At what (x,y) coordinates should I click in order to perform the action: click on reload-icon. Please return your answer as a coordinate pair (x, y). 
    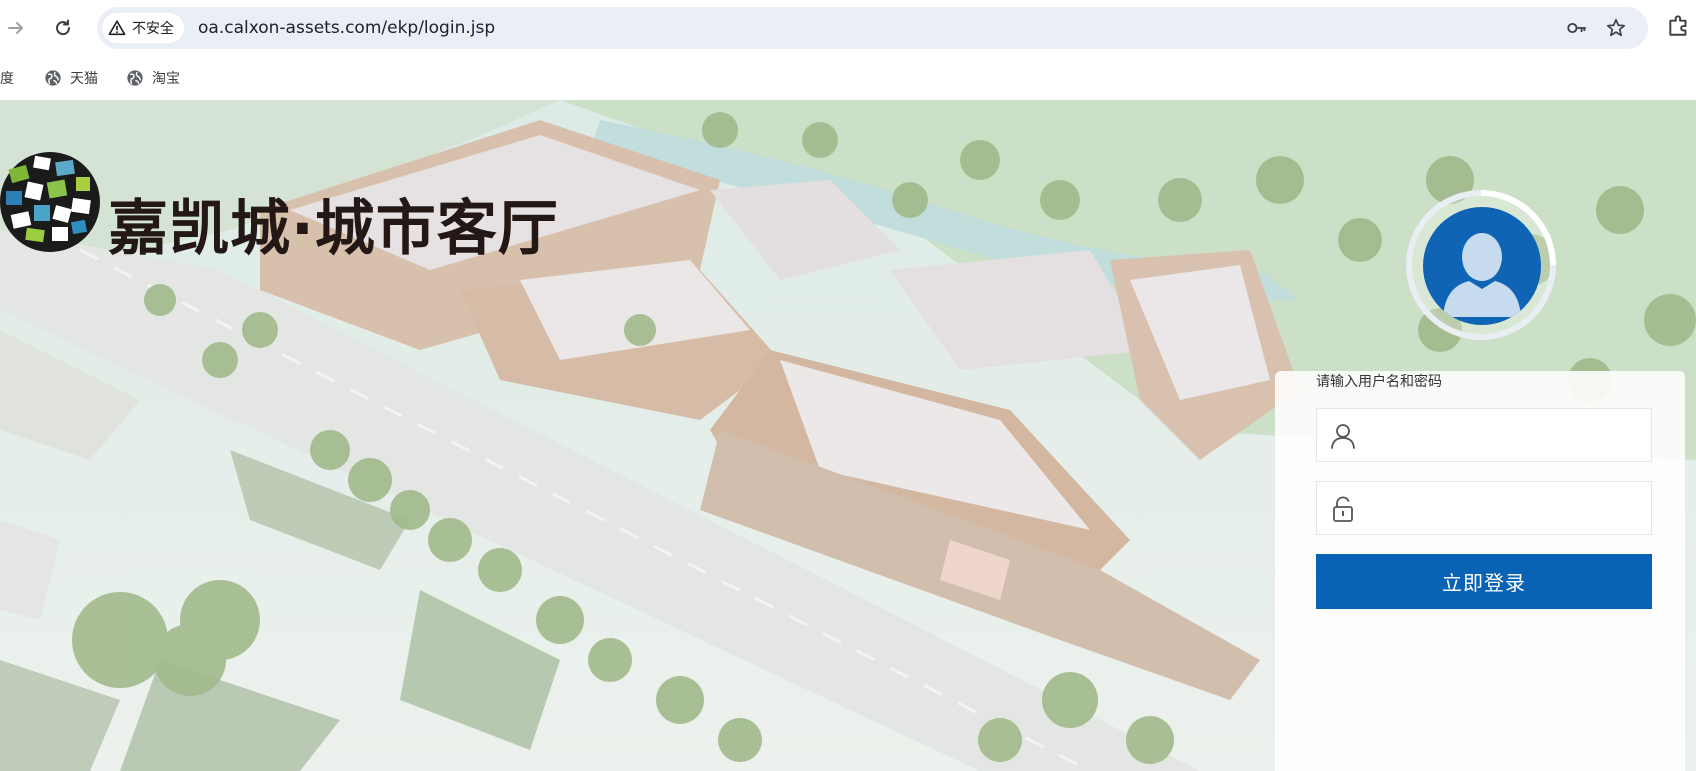
    Looking at the image, I should click on (63, 27).